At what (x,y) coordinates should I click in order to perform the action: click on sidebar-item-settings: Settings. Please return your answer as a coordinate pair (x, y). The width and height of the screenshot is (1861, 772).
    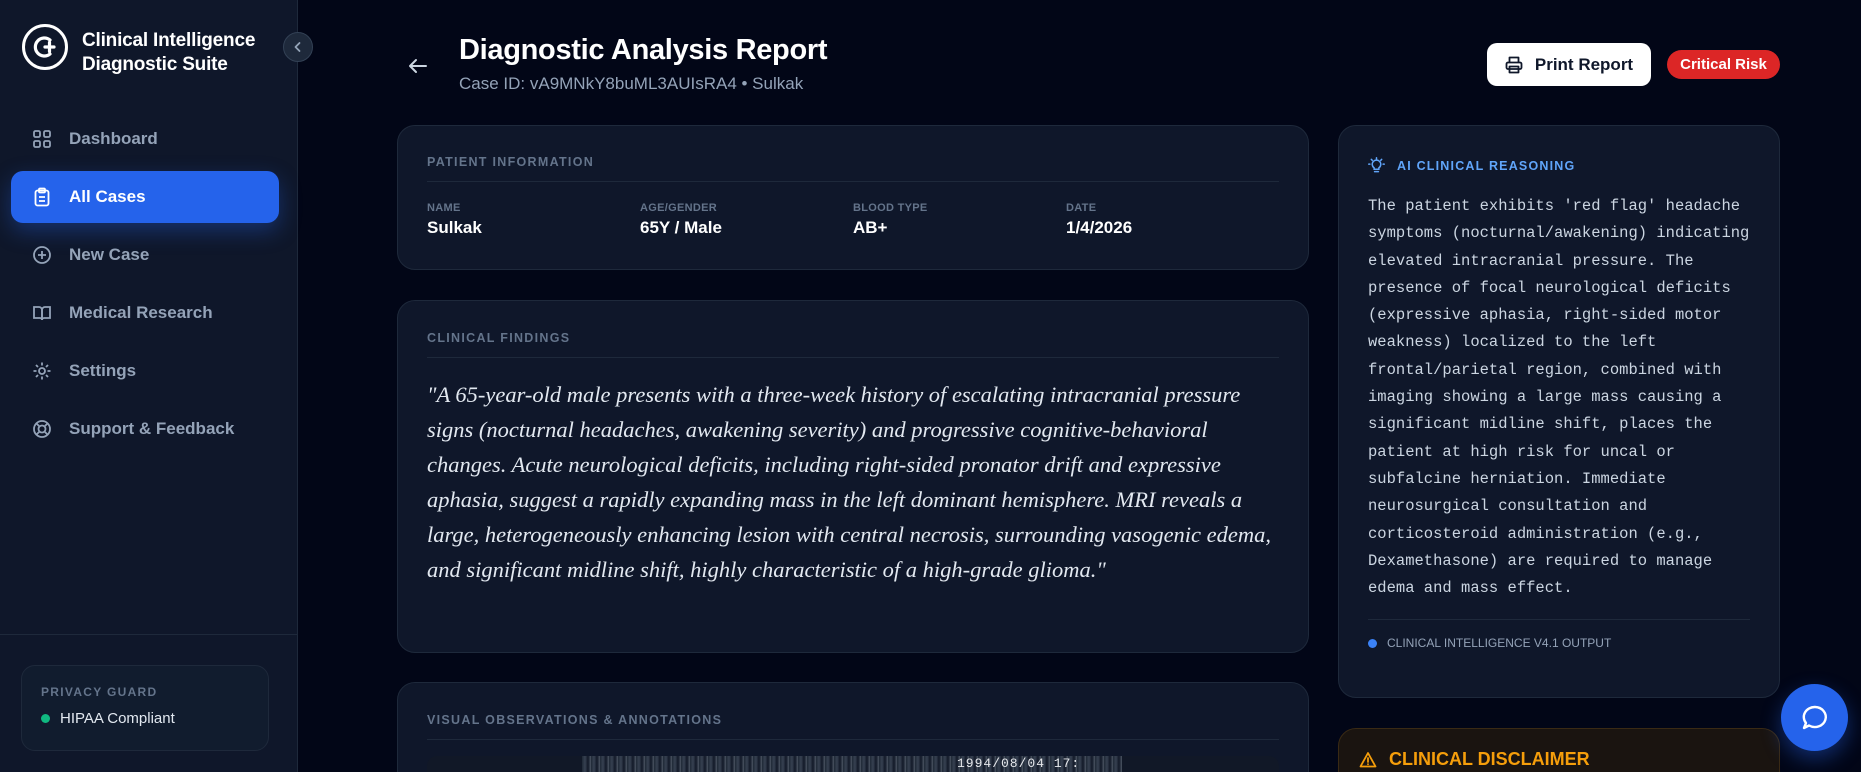
    Looking at the image, I should click on (145, 371).